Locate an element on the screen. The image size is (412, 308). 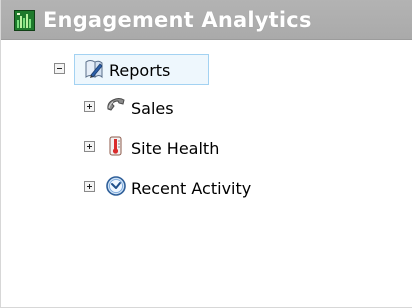
collapse-toggle-reports is located at coordinates (59, 68).